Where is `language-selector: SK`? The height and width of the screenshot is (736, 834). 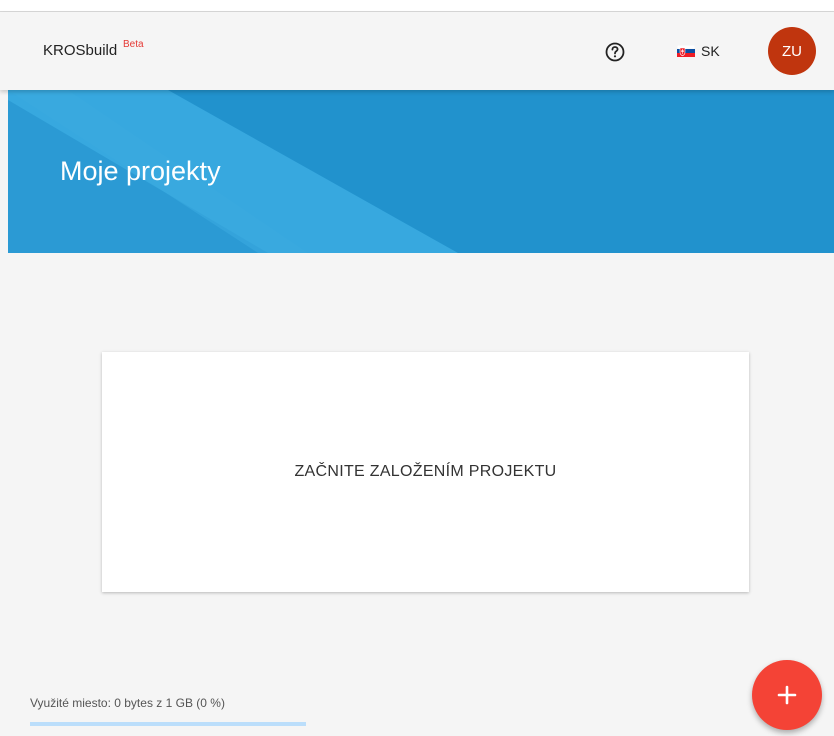 language-selector: SK is located at coordinates (698, 51).